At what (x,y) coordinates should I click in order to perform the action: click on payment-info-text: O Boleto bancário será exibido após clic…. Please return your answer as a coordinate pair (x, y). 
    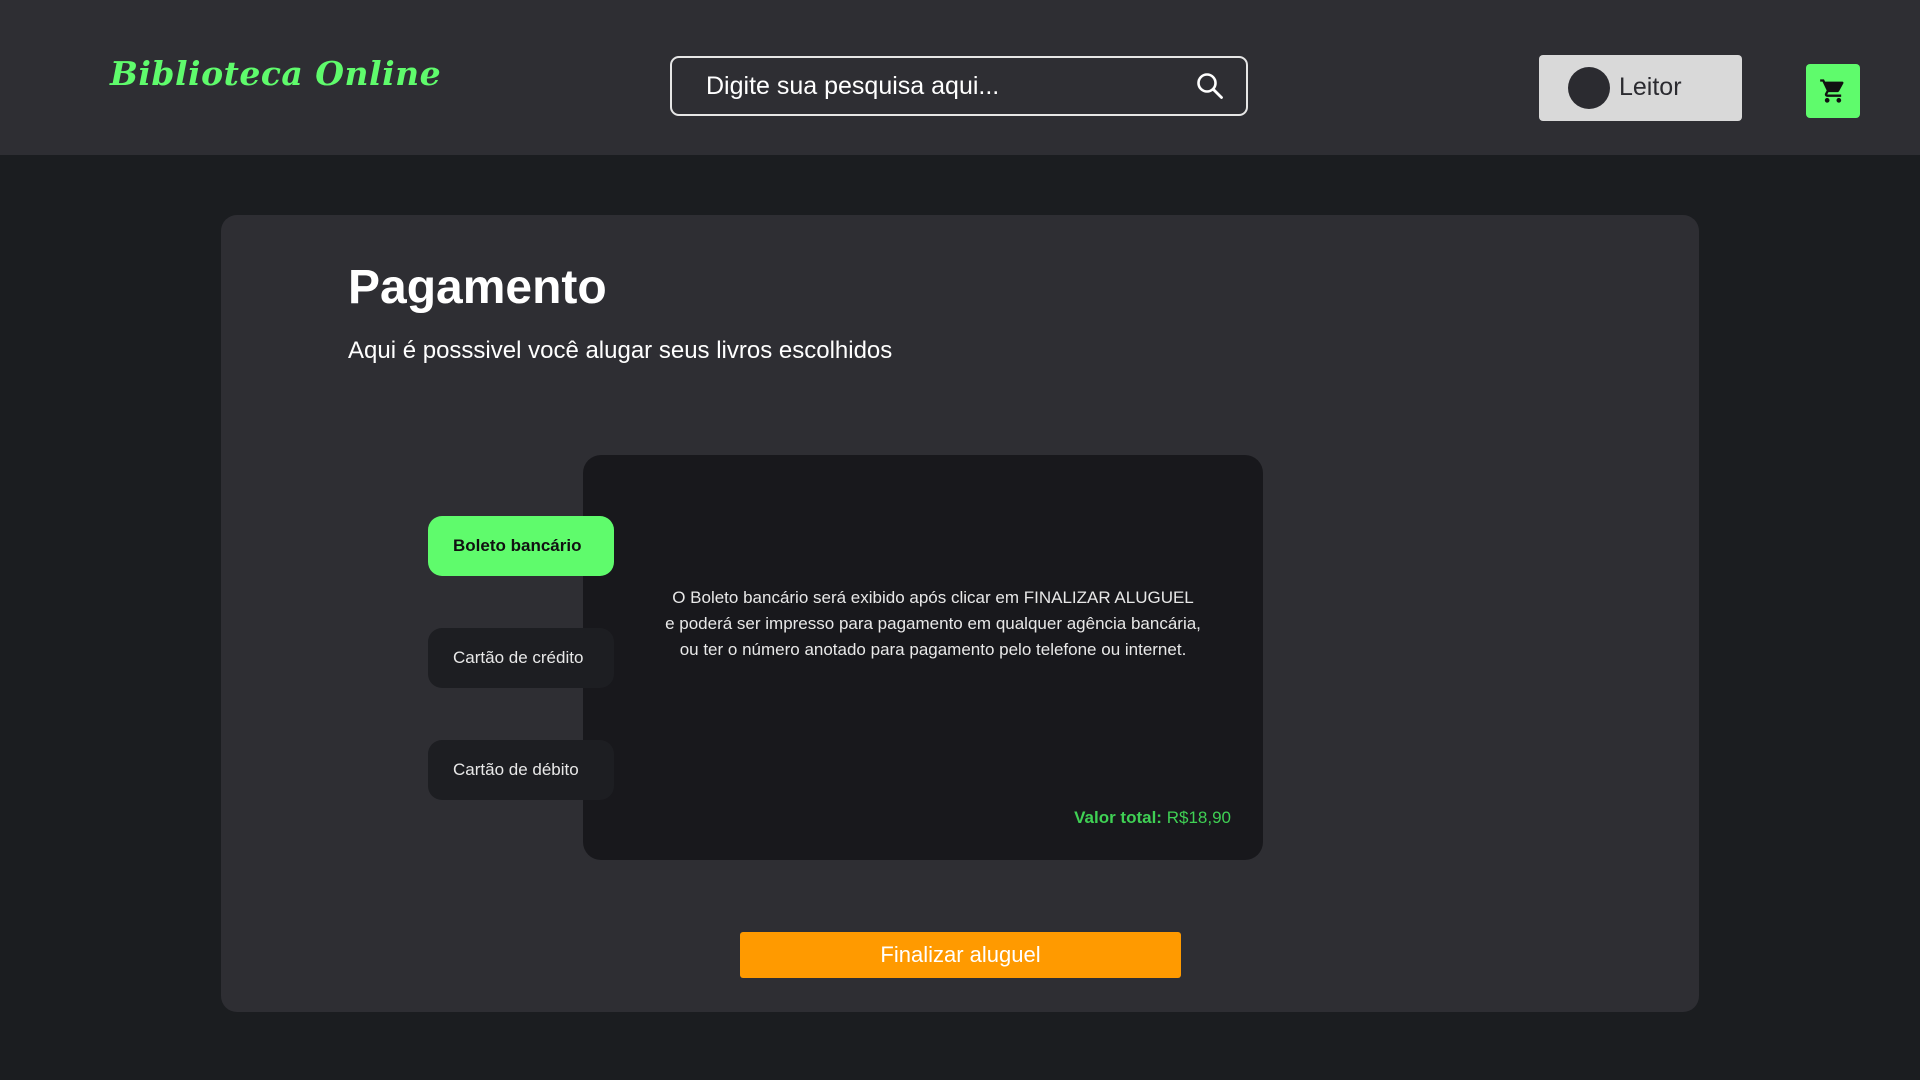
    Looking at the image, I should click on (933, 624).